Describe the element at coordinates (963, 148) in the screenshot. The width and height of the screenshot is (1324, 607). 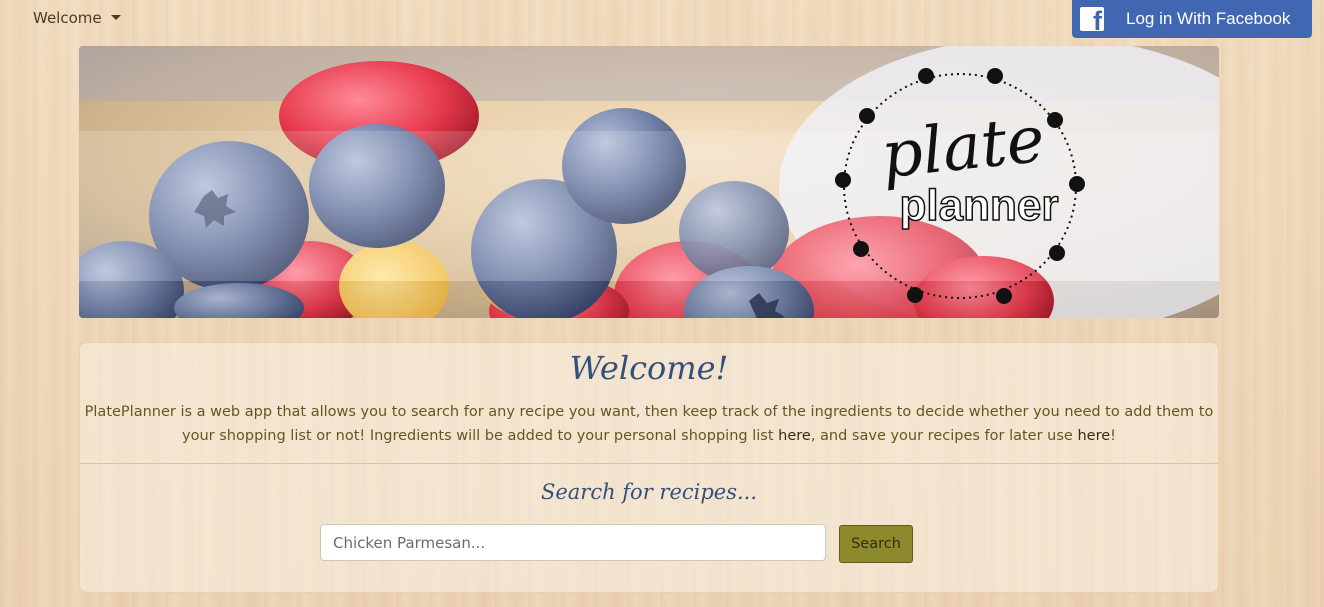
I see `logo-text-plate: plate` at that location.